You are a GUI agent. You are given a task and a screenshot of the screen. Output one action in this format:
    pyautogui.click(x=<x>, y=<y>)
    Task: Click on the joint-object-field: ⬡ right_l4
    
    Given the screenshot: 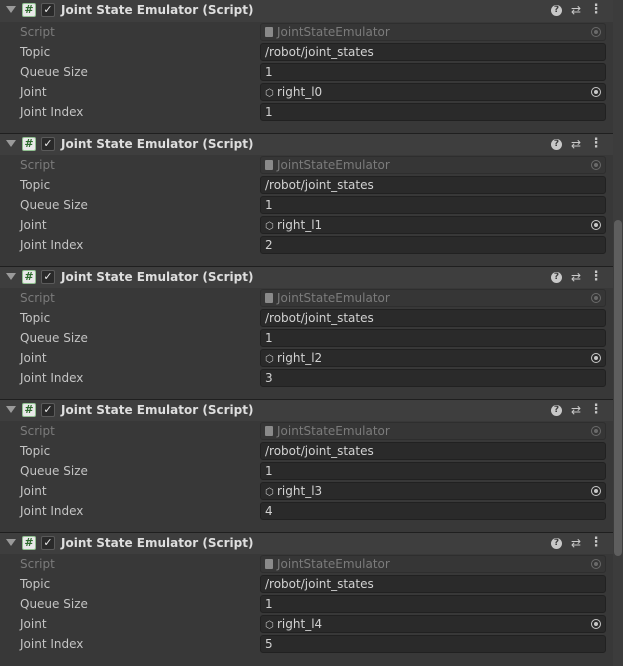 What is the action you would take?
    pyautogui.click(x=433, y=624)
    